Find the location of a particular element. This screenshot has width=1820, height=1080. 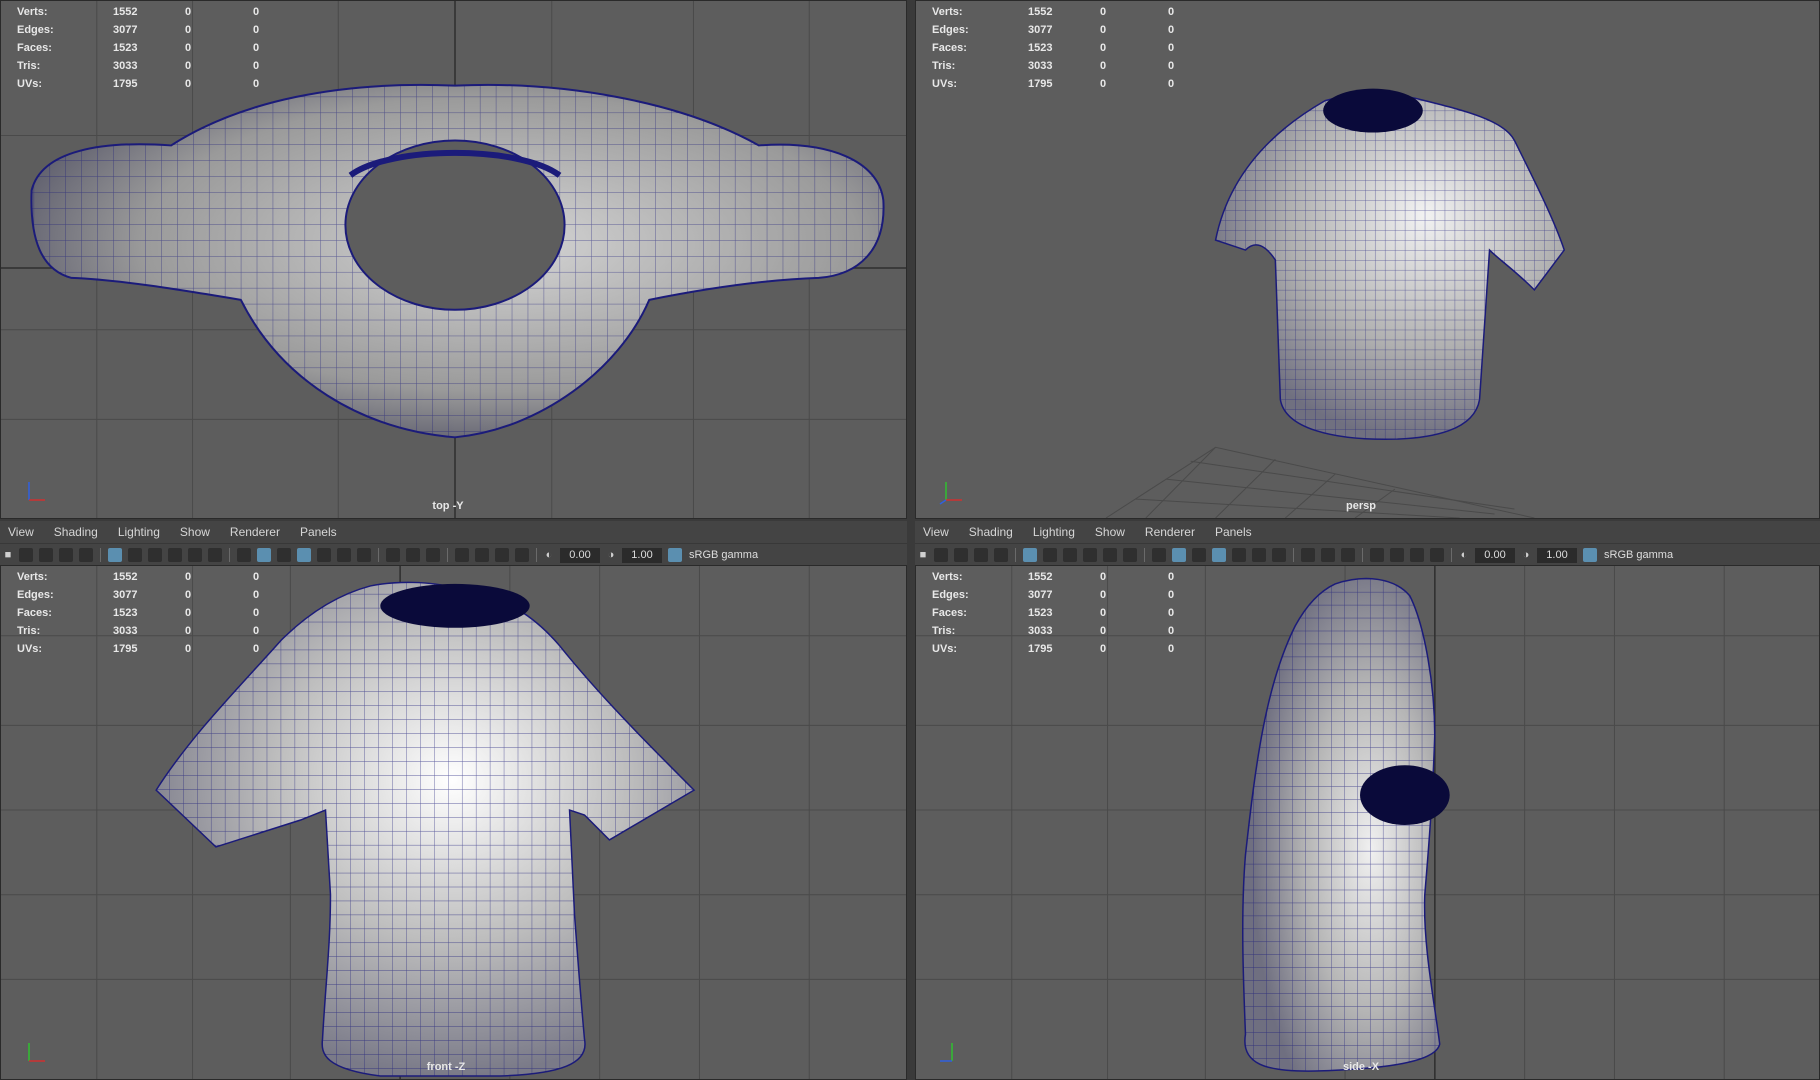

hud-row: Edges: 3077 0 0 is located at coordinates (1070, 32).